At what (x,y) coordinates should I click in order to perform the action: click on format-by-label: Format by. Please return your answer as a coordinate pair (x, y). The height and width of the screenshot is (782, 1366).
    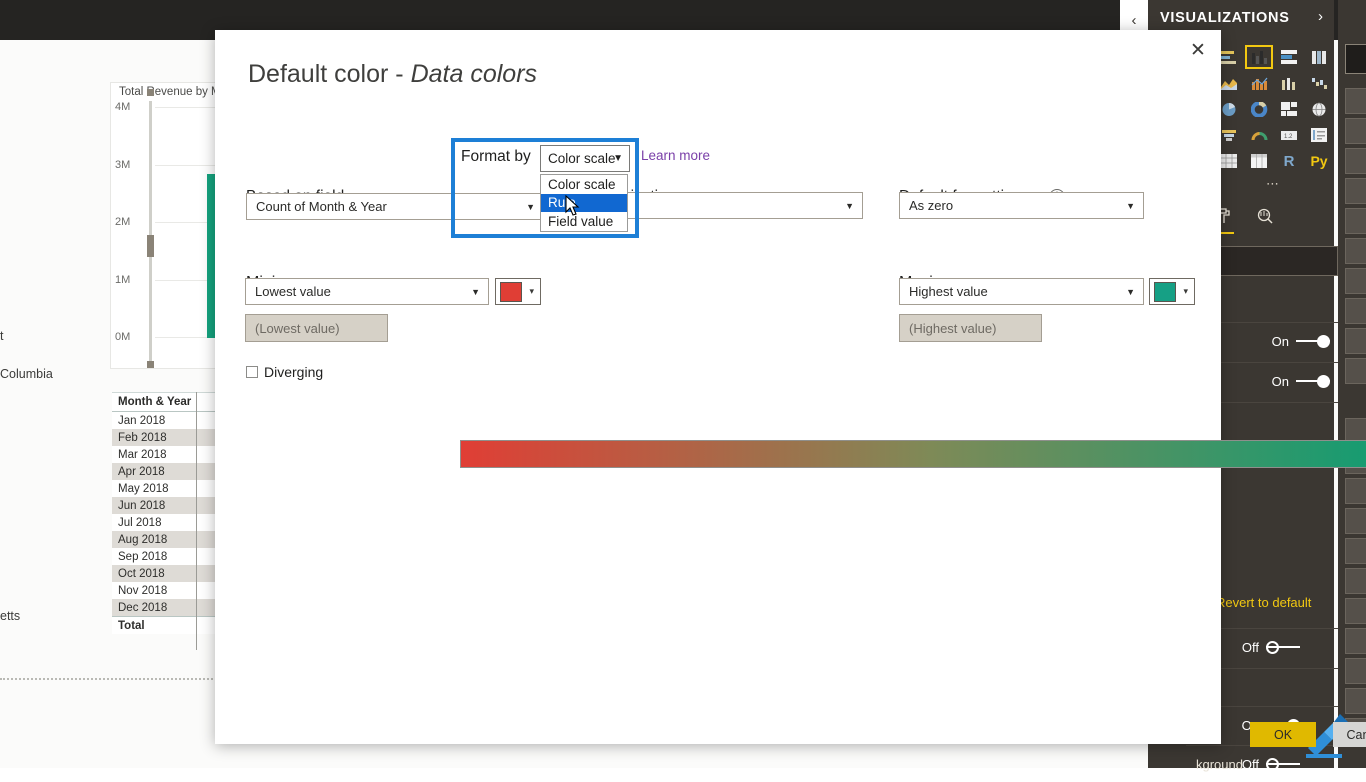
    Looking at the image, I should click on (496, 156).